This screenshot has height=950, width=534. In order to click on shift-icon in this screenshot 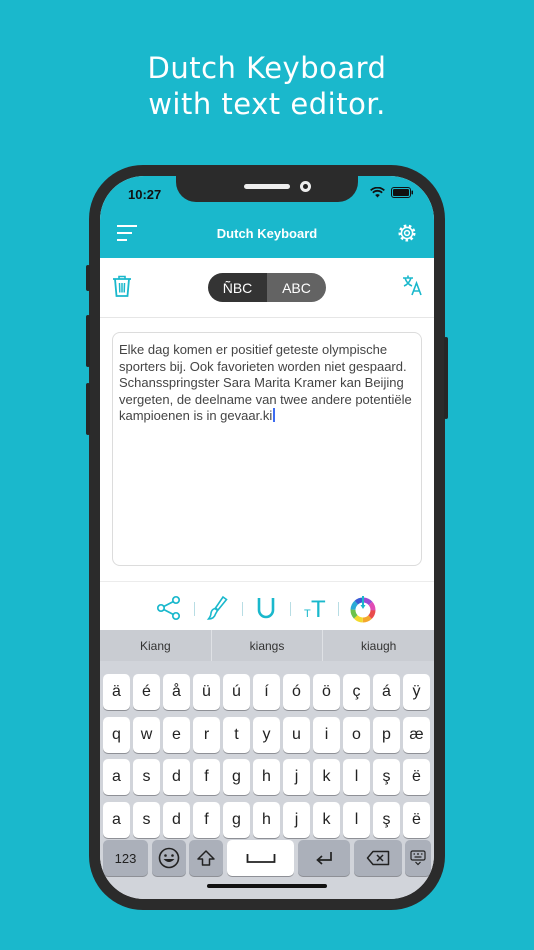, I will do `click(206, 858)`.